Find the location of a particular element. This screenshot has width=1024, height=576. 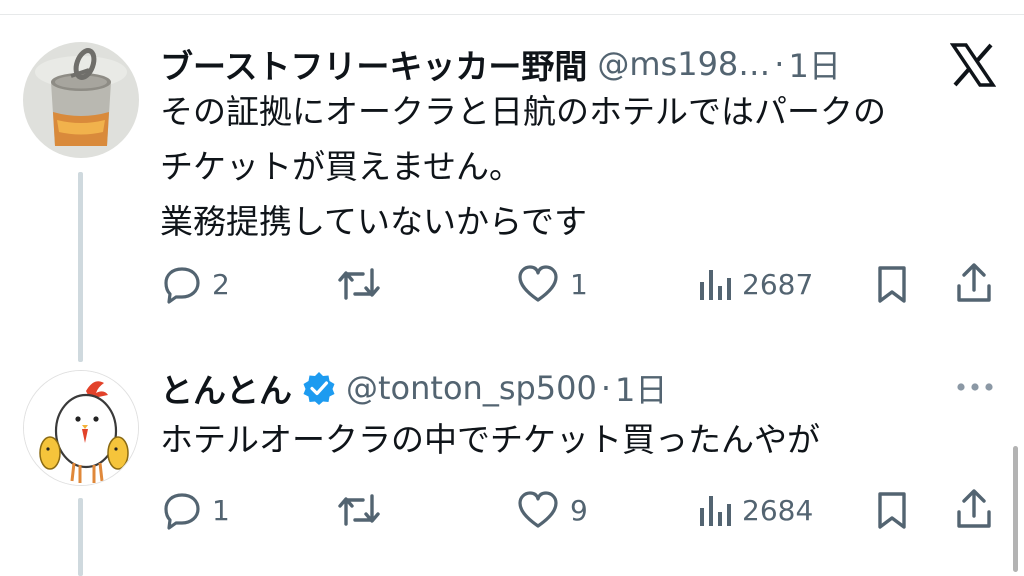

tweet-text-line: ホテルオークラの中でチケット買ったんやが is located at coordinates (490, 439).